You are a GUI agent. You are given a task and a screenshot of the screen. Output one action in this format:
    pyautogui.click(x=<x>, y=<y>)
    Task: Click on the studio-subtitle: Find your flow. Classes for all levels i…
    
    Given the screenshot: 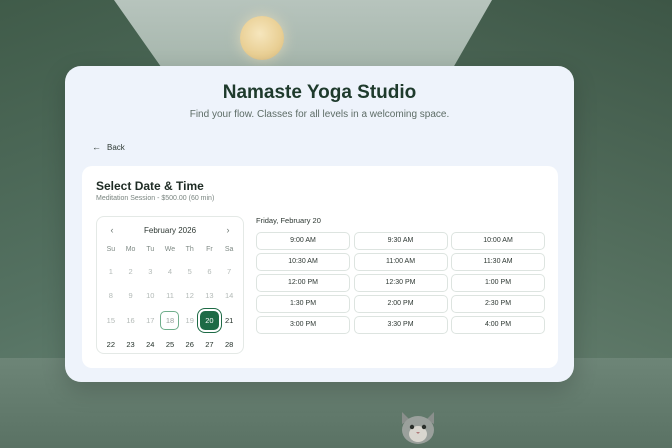 What is the action you would take?
    pyautogui.click(x=319, y=114)
    